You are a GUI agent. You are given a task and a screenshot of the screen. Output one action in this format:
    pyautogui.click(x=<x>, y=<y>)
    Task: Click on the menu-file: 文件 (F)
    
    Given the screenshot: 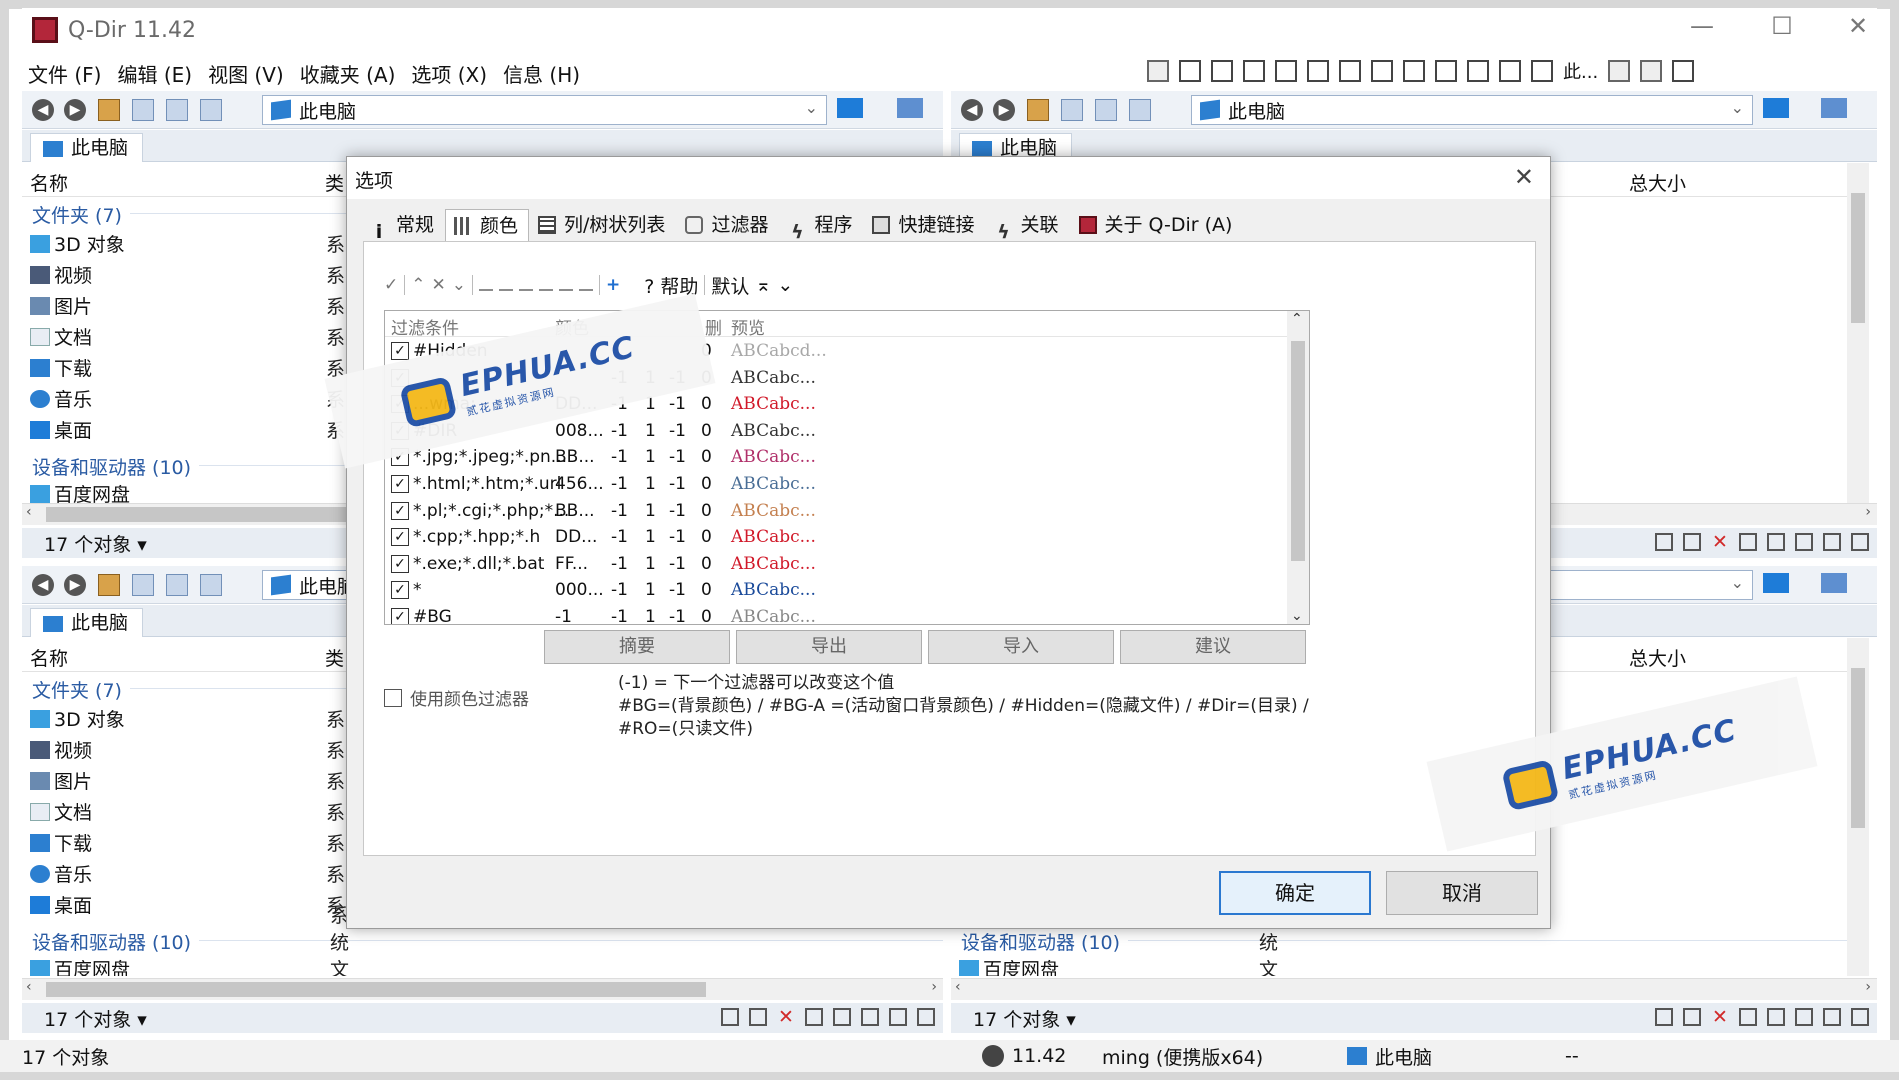 What is the action you would take?
    pyautogui.click(x=64, y=73)
    